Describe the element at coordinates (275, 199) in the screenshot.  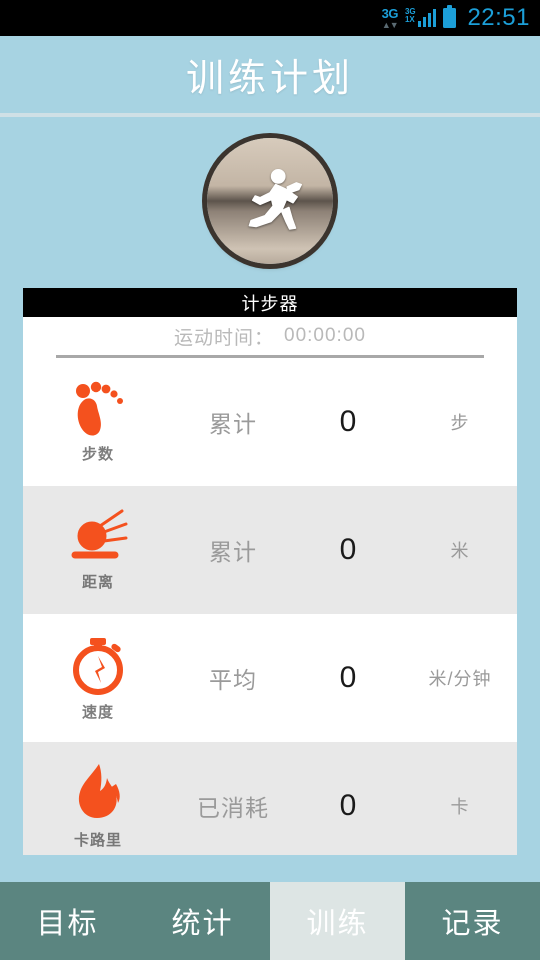
I see `runner-icon` at that location.